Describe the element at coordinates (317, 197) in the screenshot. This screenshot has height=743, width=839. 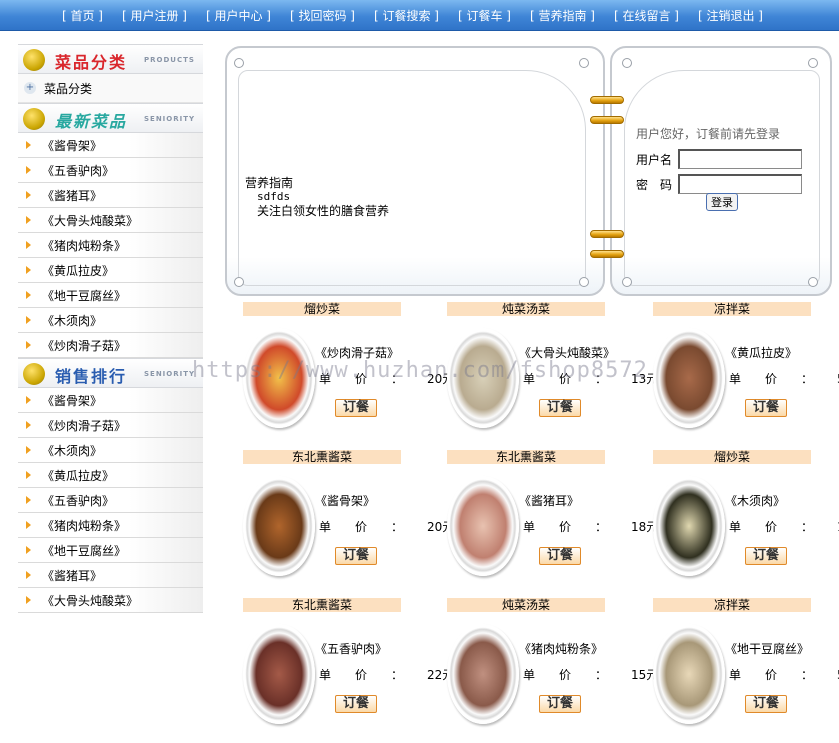
I see `news-line: sdfds` at that location.